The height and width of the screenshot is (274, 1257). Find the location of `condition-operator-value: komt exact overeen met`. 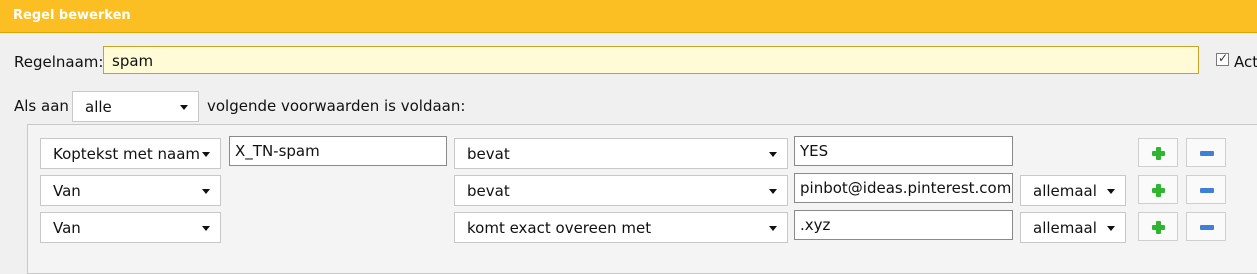

condition-operator-value: komt exact overeen met is located at coordinates (559, 228).